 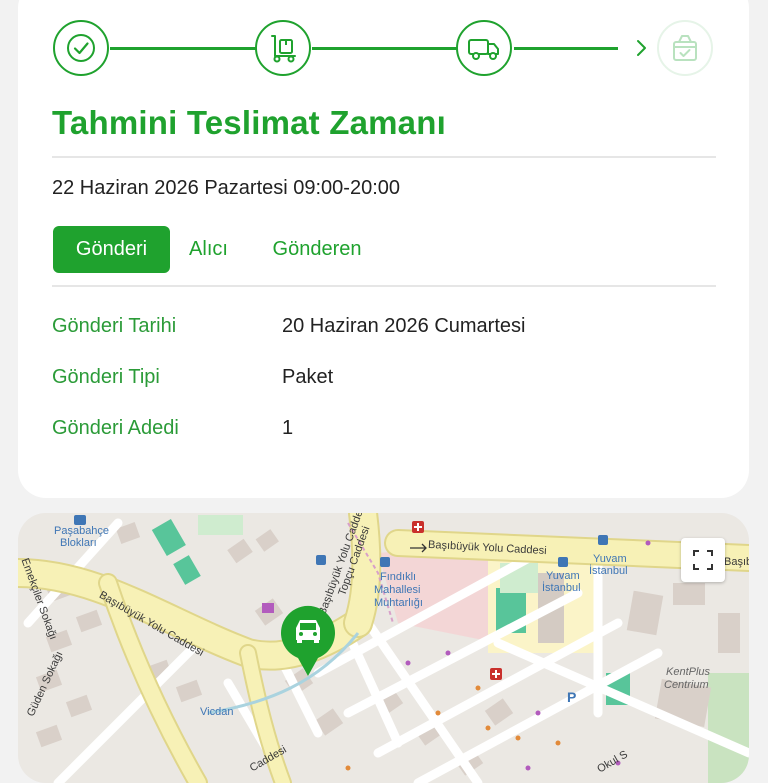 I want to click on parking-icon: P, so click(x=572, y=697).